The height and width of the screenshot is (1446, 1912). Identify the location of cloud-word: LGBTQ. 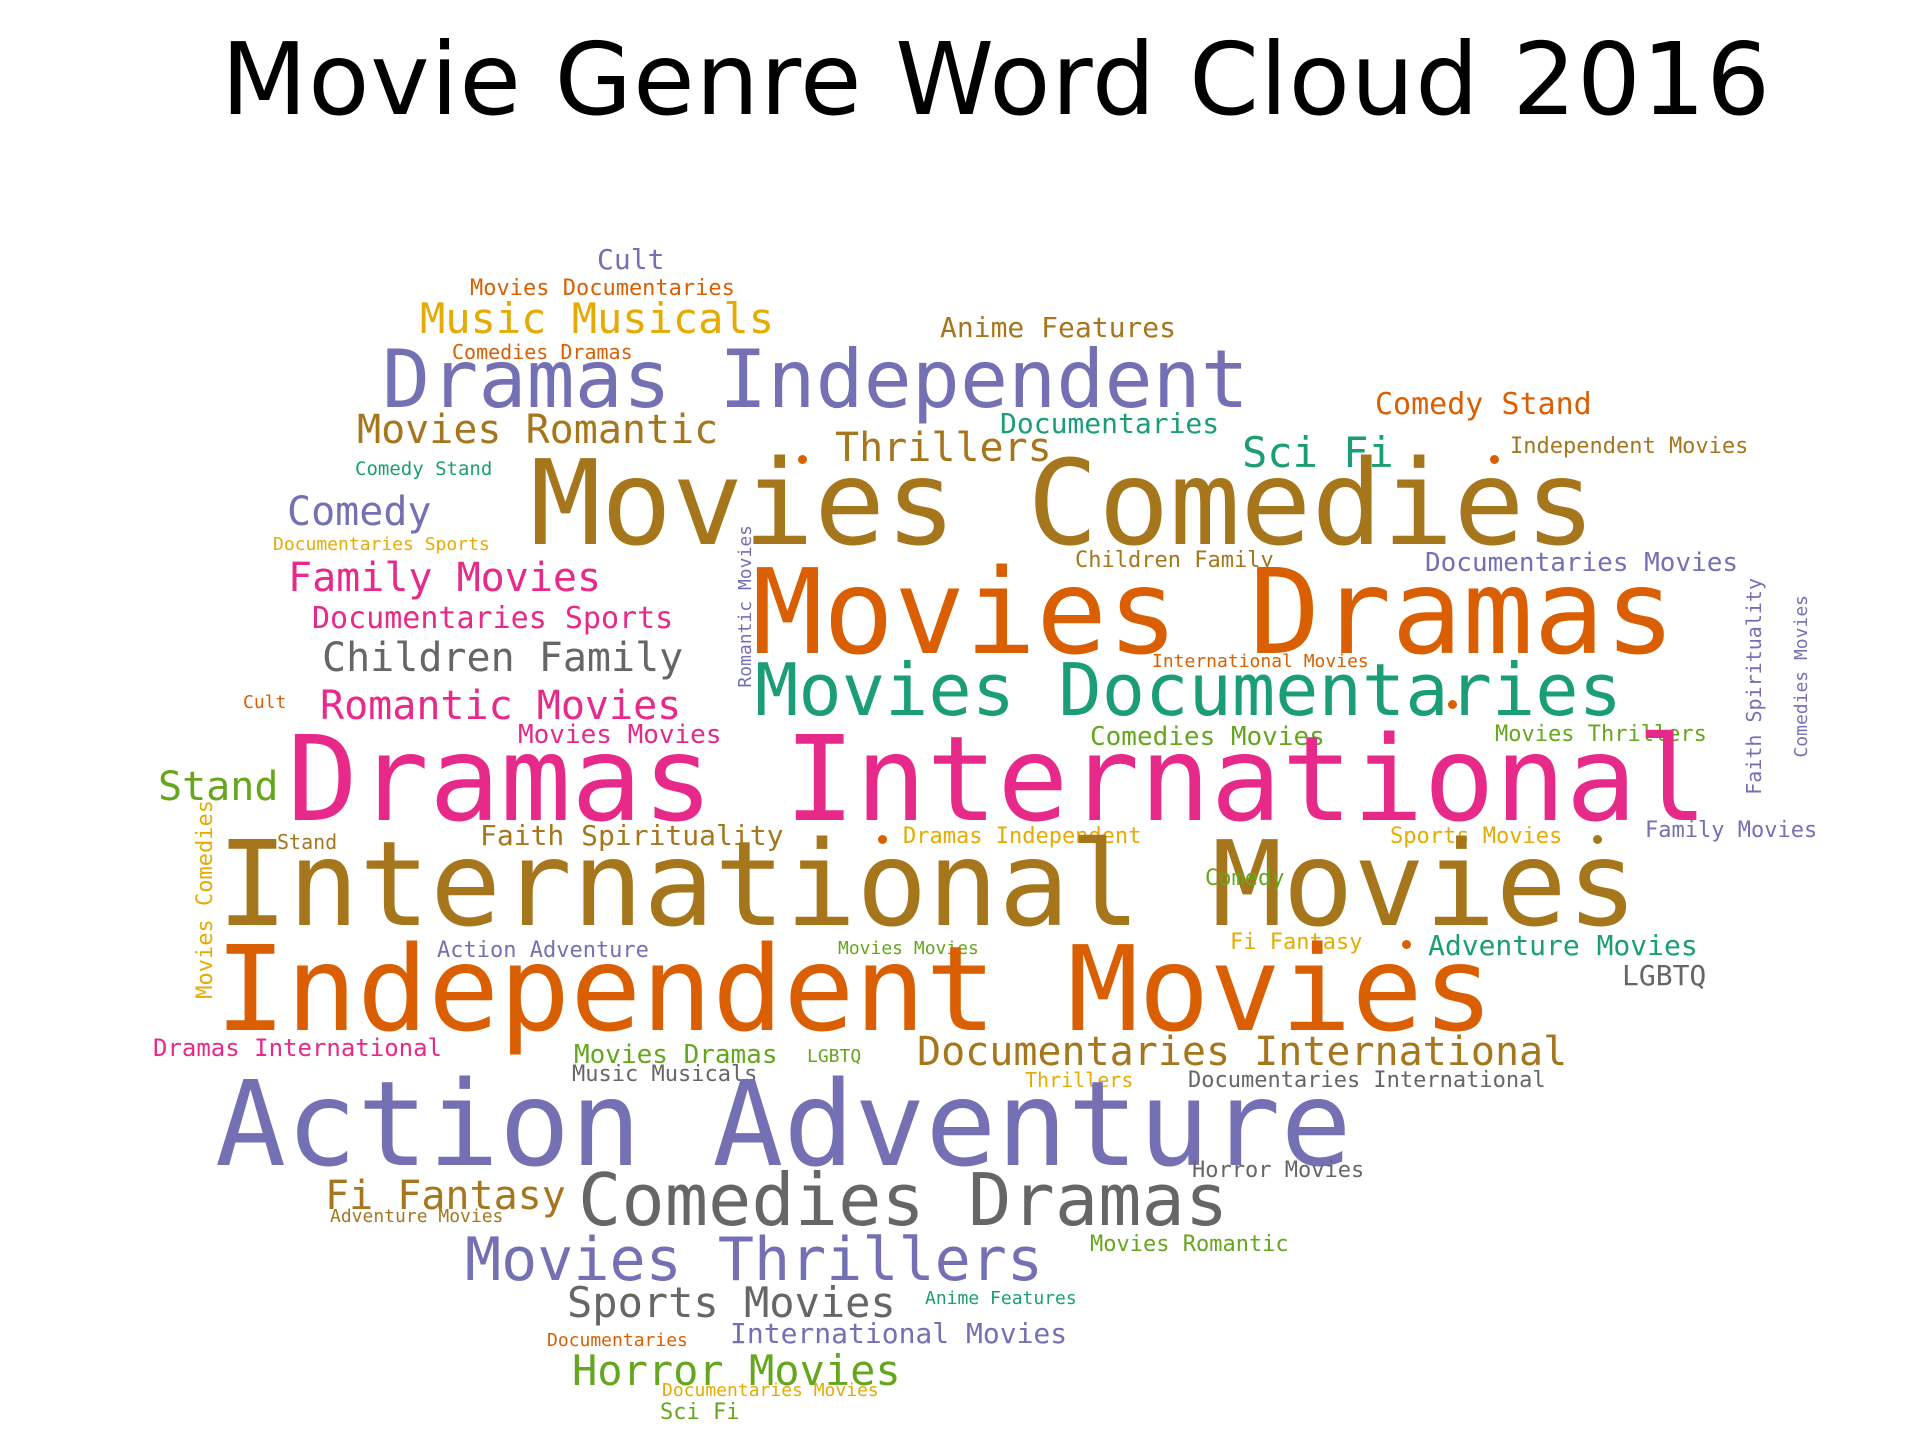
(1664, 975).